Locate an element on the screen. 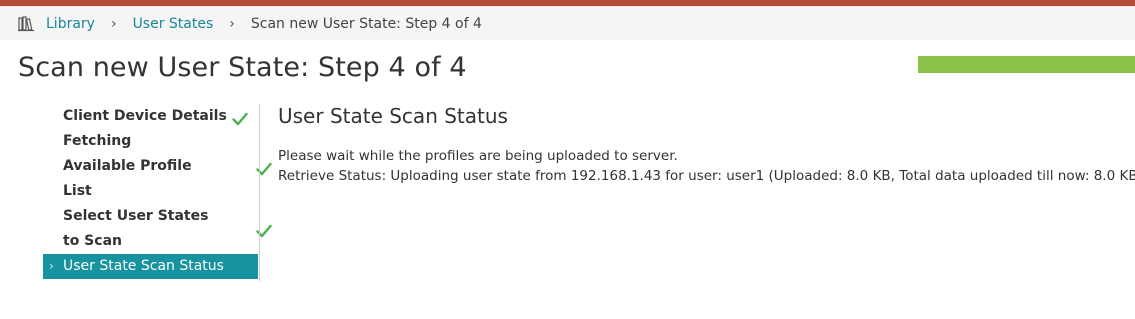 This screenshot has width=1135, height=319. breadcrumb-library-link: Library is located at coordinates (70, 24).